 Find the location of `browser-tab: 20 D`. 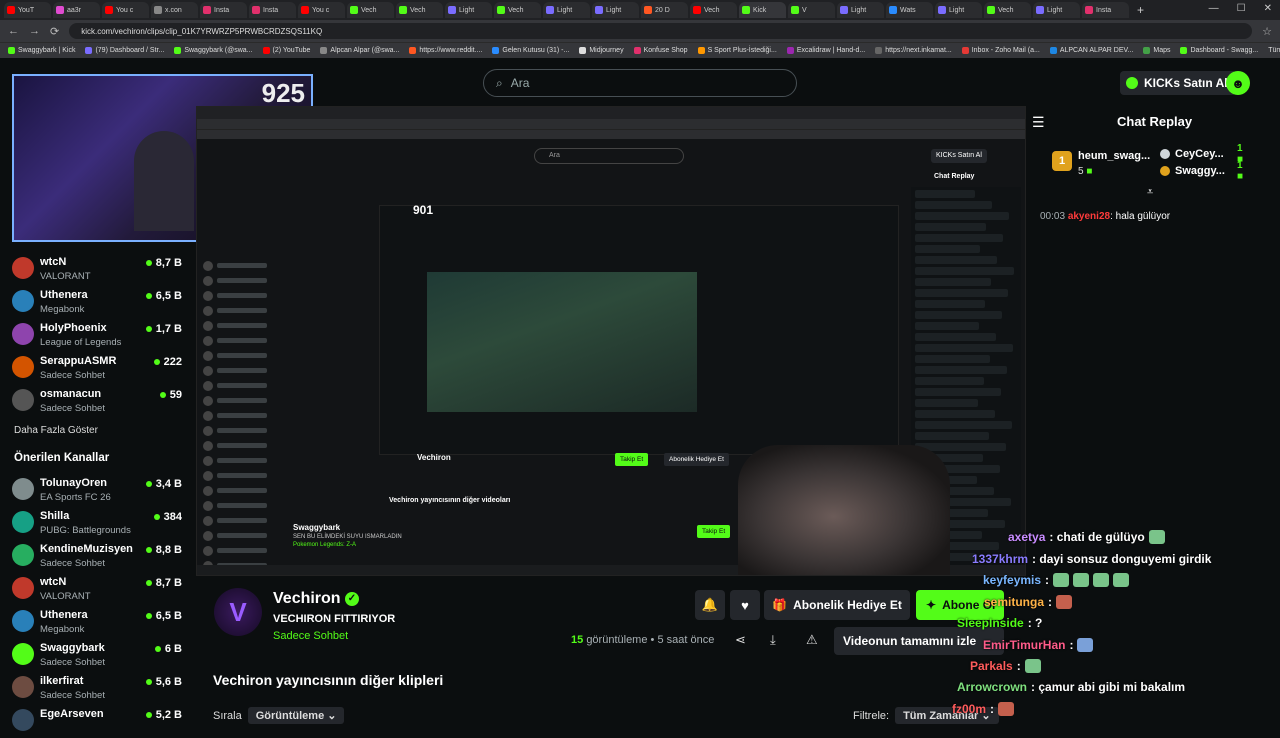

browser-tab: 20 D is located at coordinates (664, 10).